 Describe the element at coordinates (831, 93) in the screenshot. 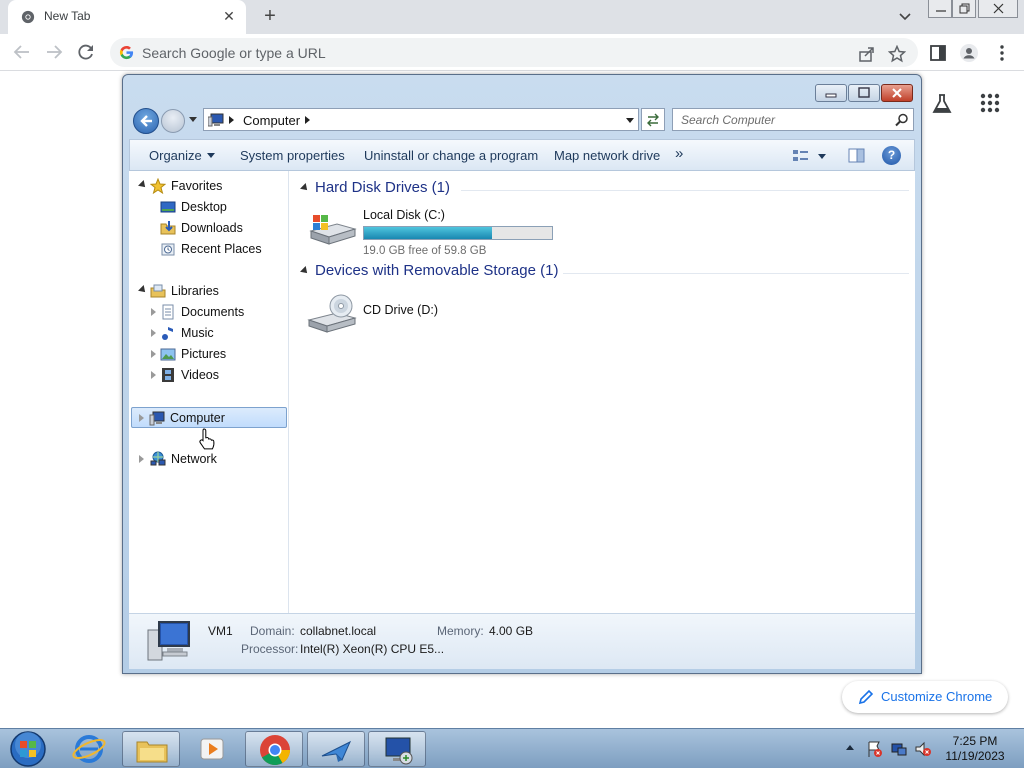

I see `explorer-minimize-button` at that location.